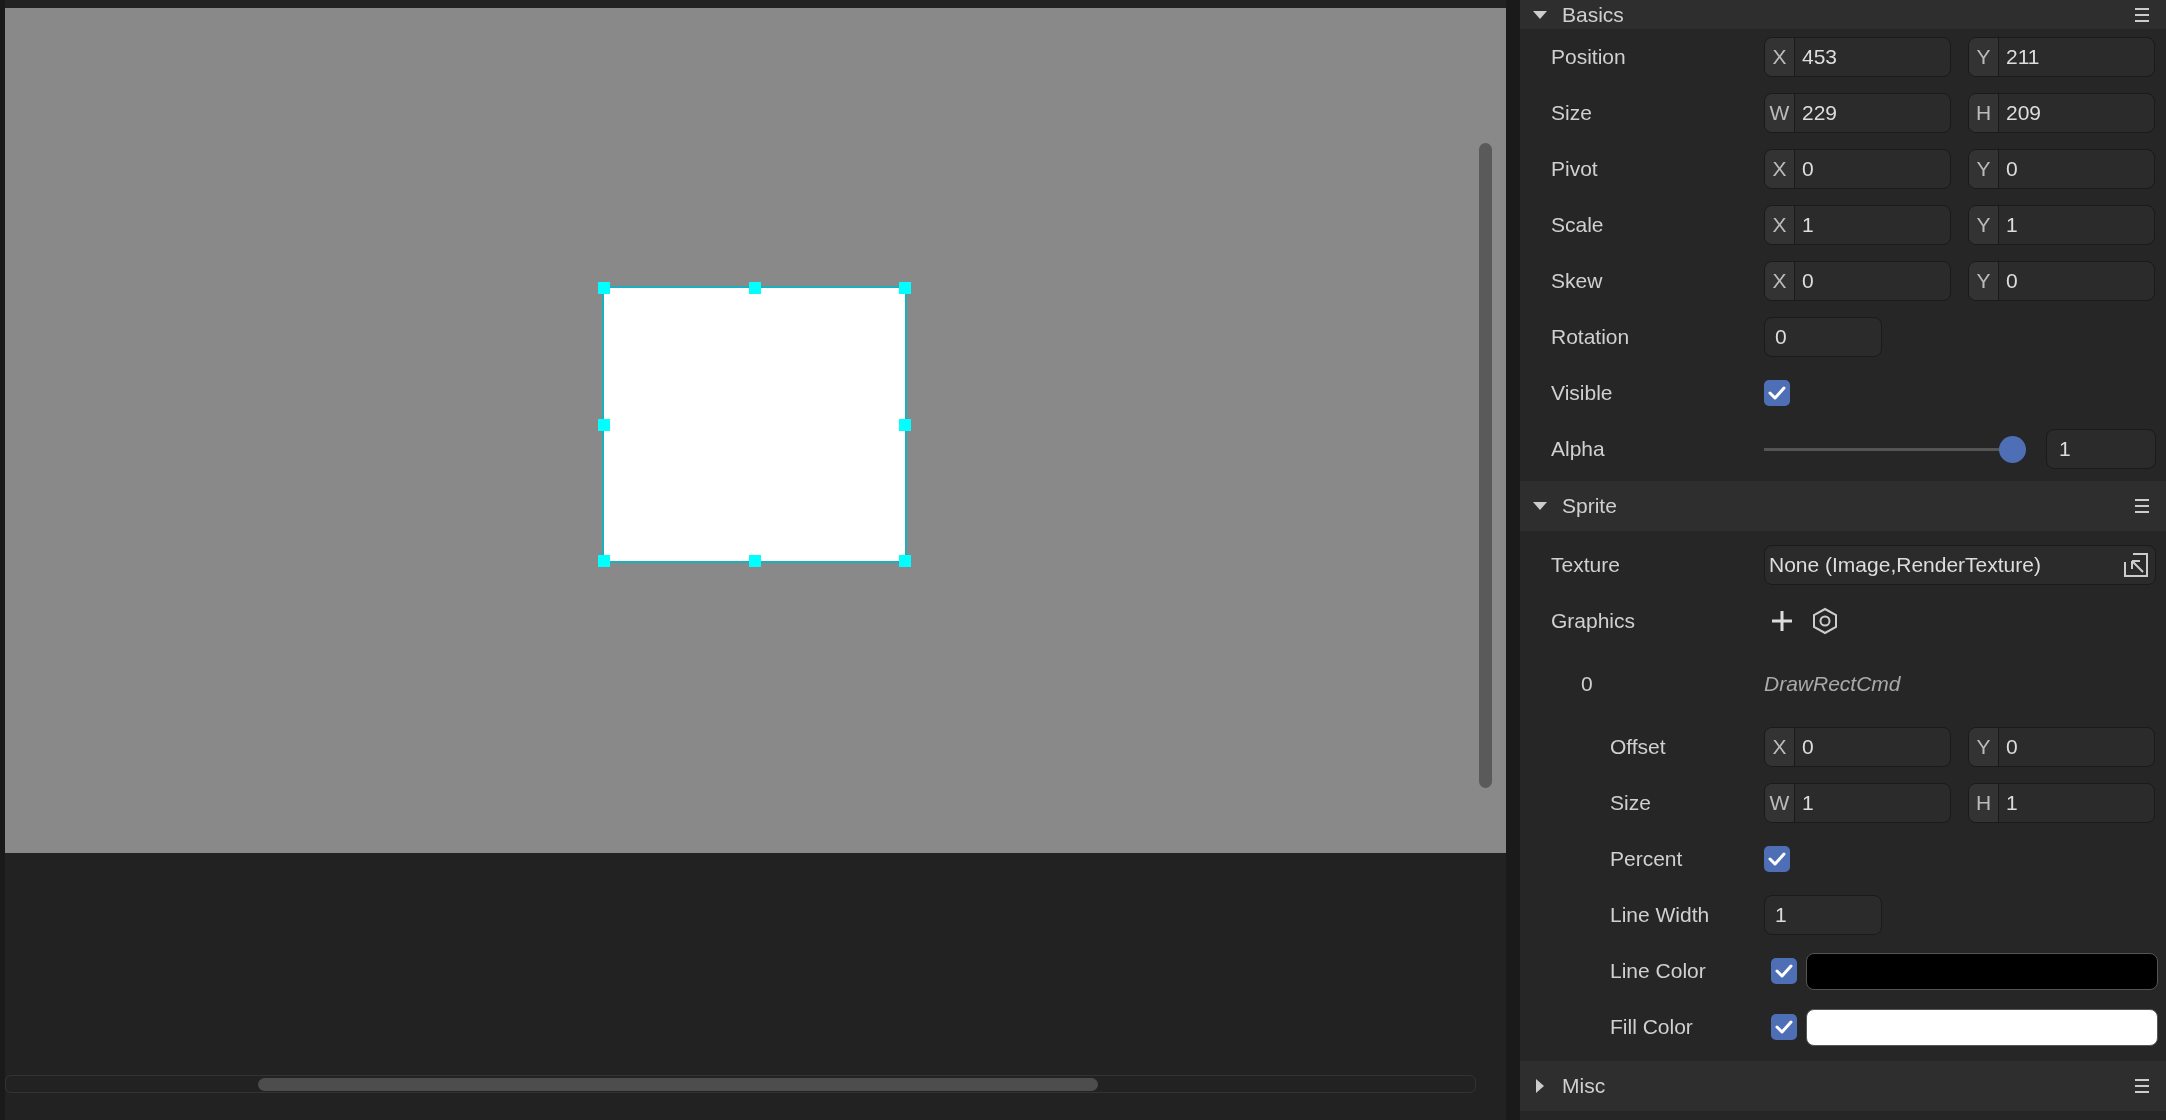 The width and height of the screenshot is (2166, 1120). I want to click on property-label: Offset, so click(1638, 747).